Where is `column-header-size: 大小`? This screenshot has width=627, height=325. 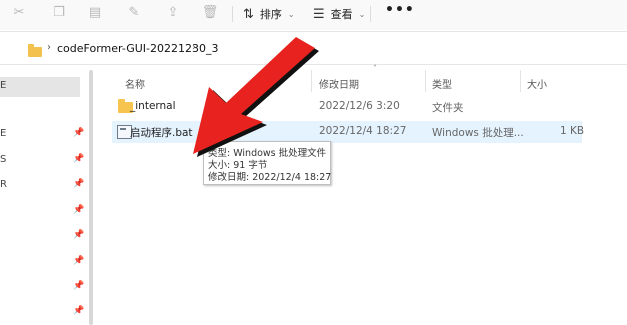
column-header-size: 大小 is located at coordinates (537, 83).